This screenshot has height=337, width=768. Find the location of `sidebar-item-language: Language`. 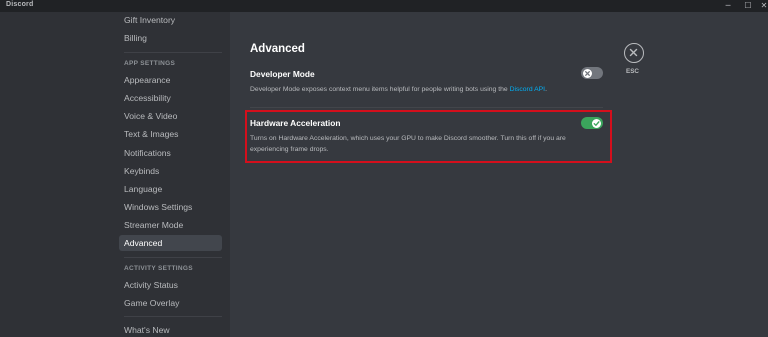

sidebar-item-language: Language is located at coordinates (170, 189).